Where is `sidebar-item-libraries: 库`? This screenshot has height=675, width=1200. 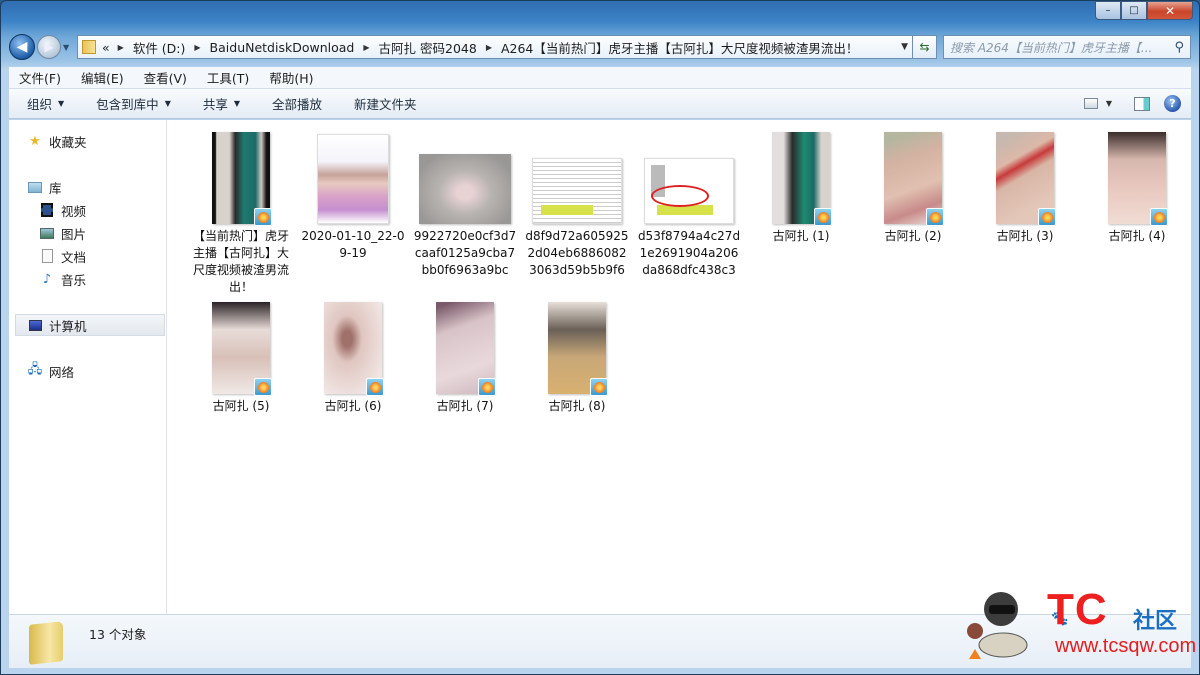 sidebar-item-libraries: 库 is located at coordinates (44, 187).